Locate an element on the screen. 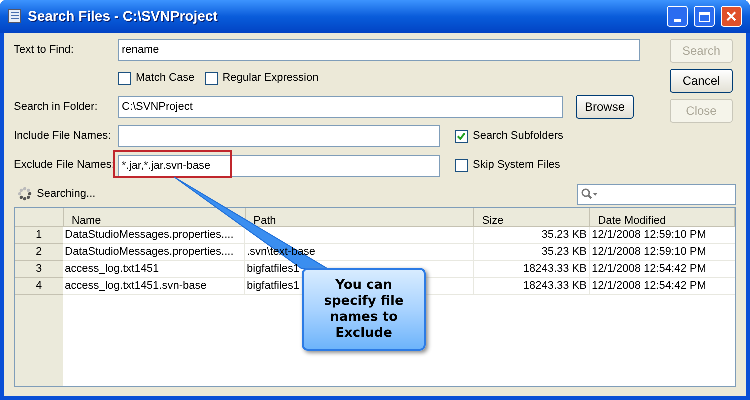  checkbox-label: Skip System Files is located at coordinates (516, 165).